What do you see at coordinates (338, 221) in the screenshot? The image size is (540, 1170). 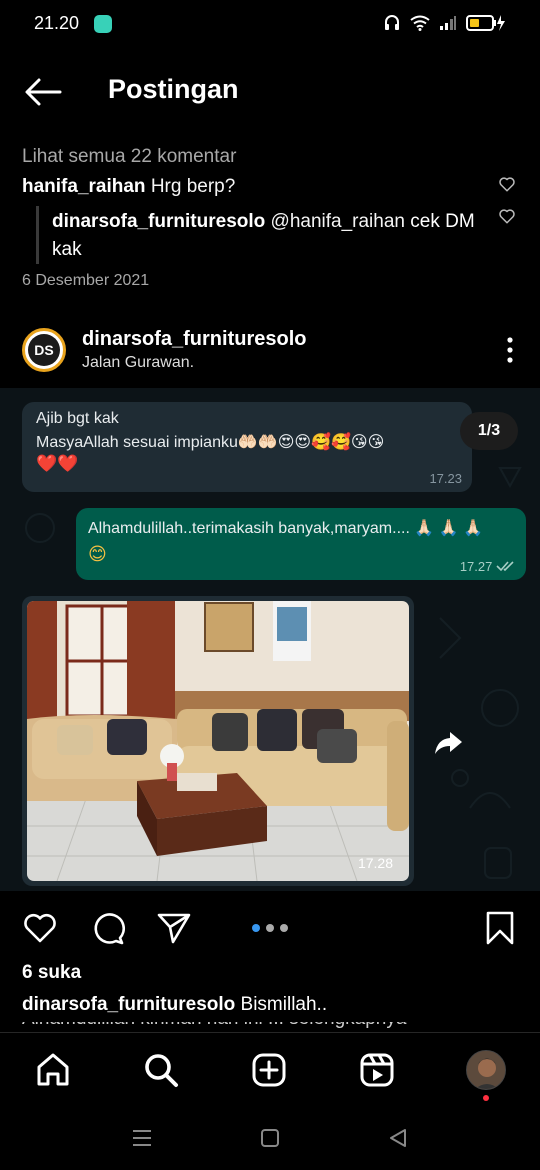 I see `reply-mention: @hanifa_raihan` at bounding box center [338, 221].